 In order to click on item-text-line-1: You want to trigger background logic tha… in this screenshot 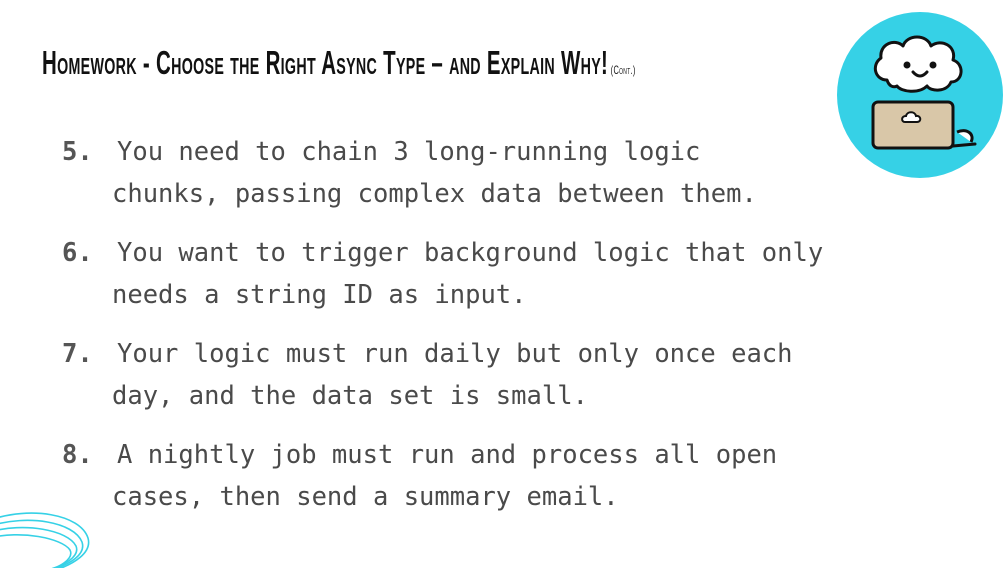, I will do `click(470, 253)`.